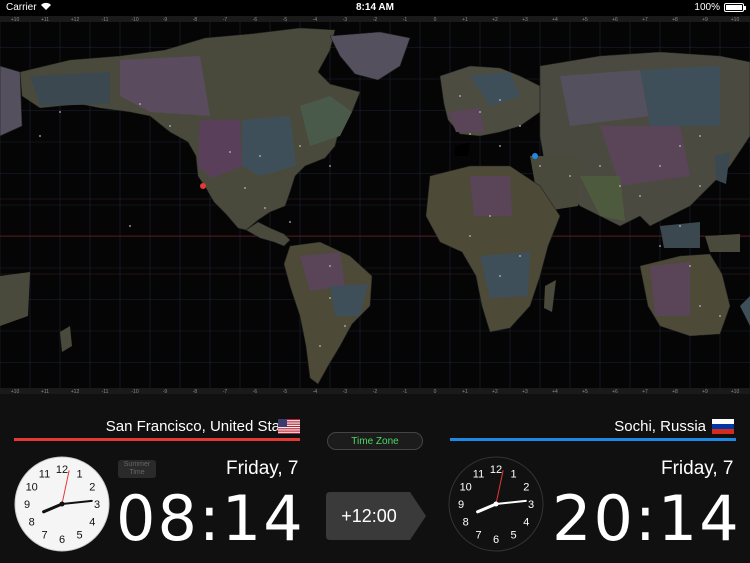 This screenshot has height=563, width=750. Describe the element at coordinates (525, 20) in the screenshot. I see `top-tz-label: +3` at that location.